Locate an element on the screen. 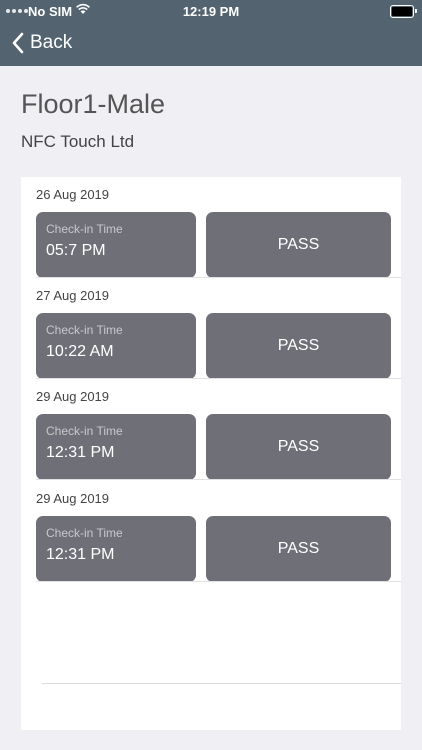 The image size is (422, 750). clock: 12:19 PM is located at coordinates (211, 11).